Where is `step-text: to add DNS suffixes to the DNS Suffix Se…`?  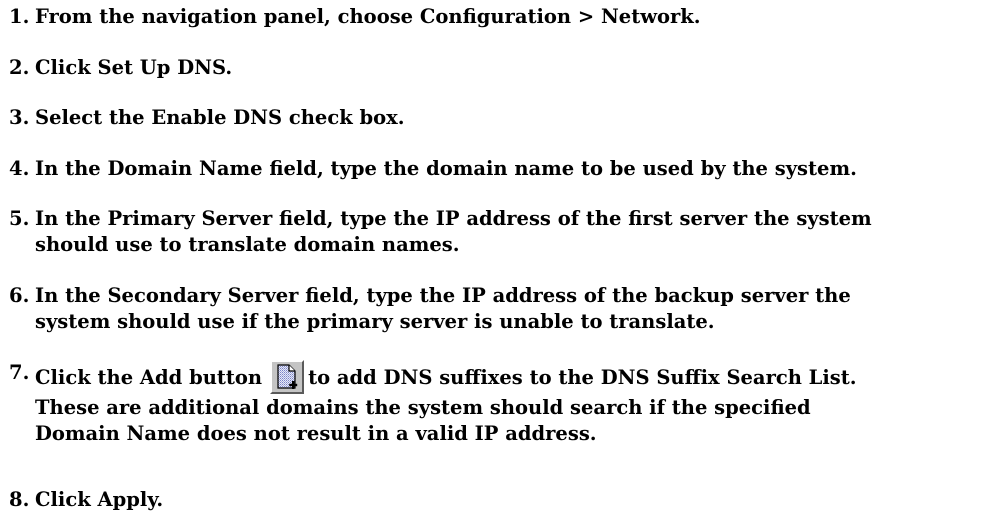 step-text: to add DNS suffixes to the DNS Suffix Se… is located at coordinates (582, 377).